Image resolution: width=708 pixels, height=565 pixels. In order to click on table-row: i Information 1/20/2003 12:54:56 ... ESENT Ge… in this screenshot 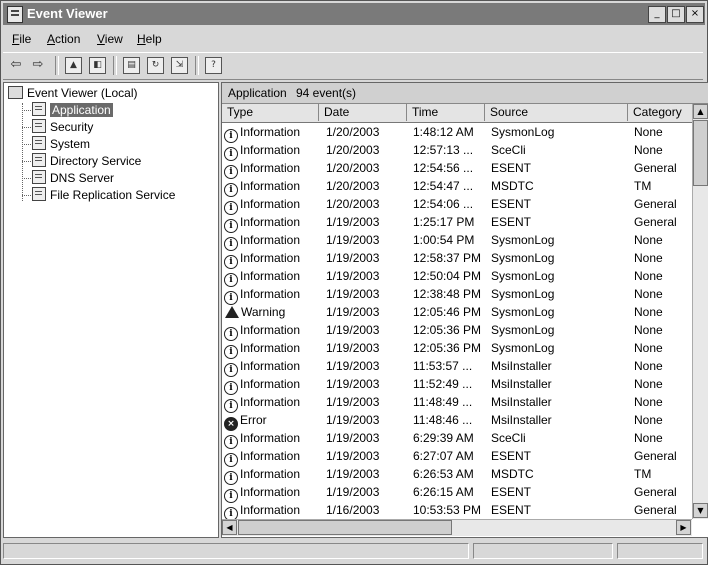, I will do `click(457, 169)`.